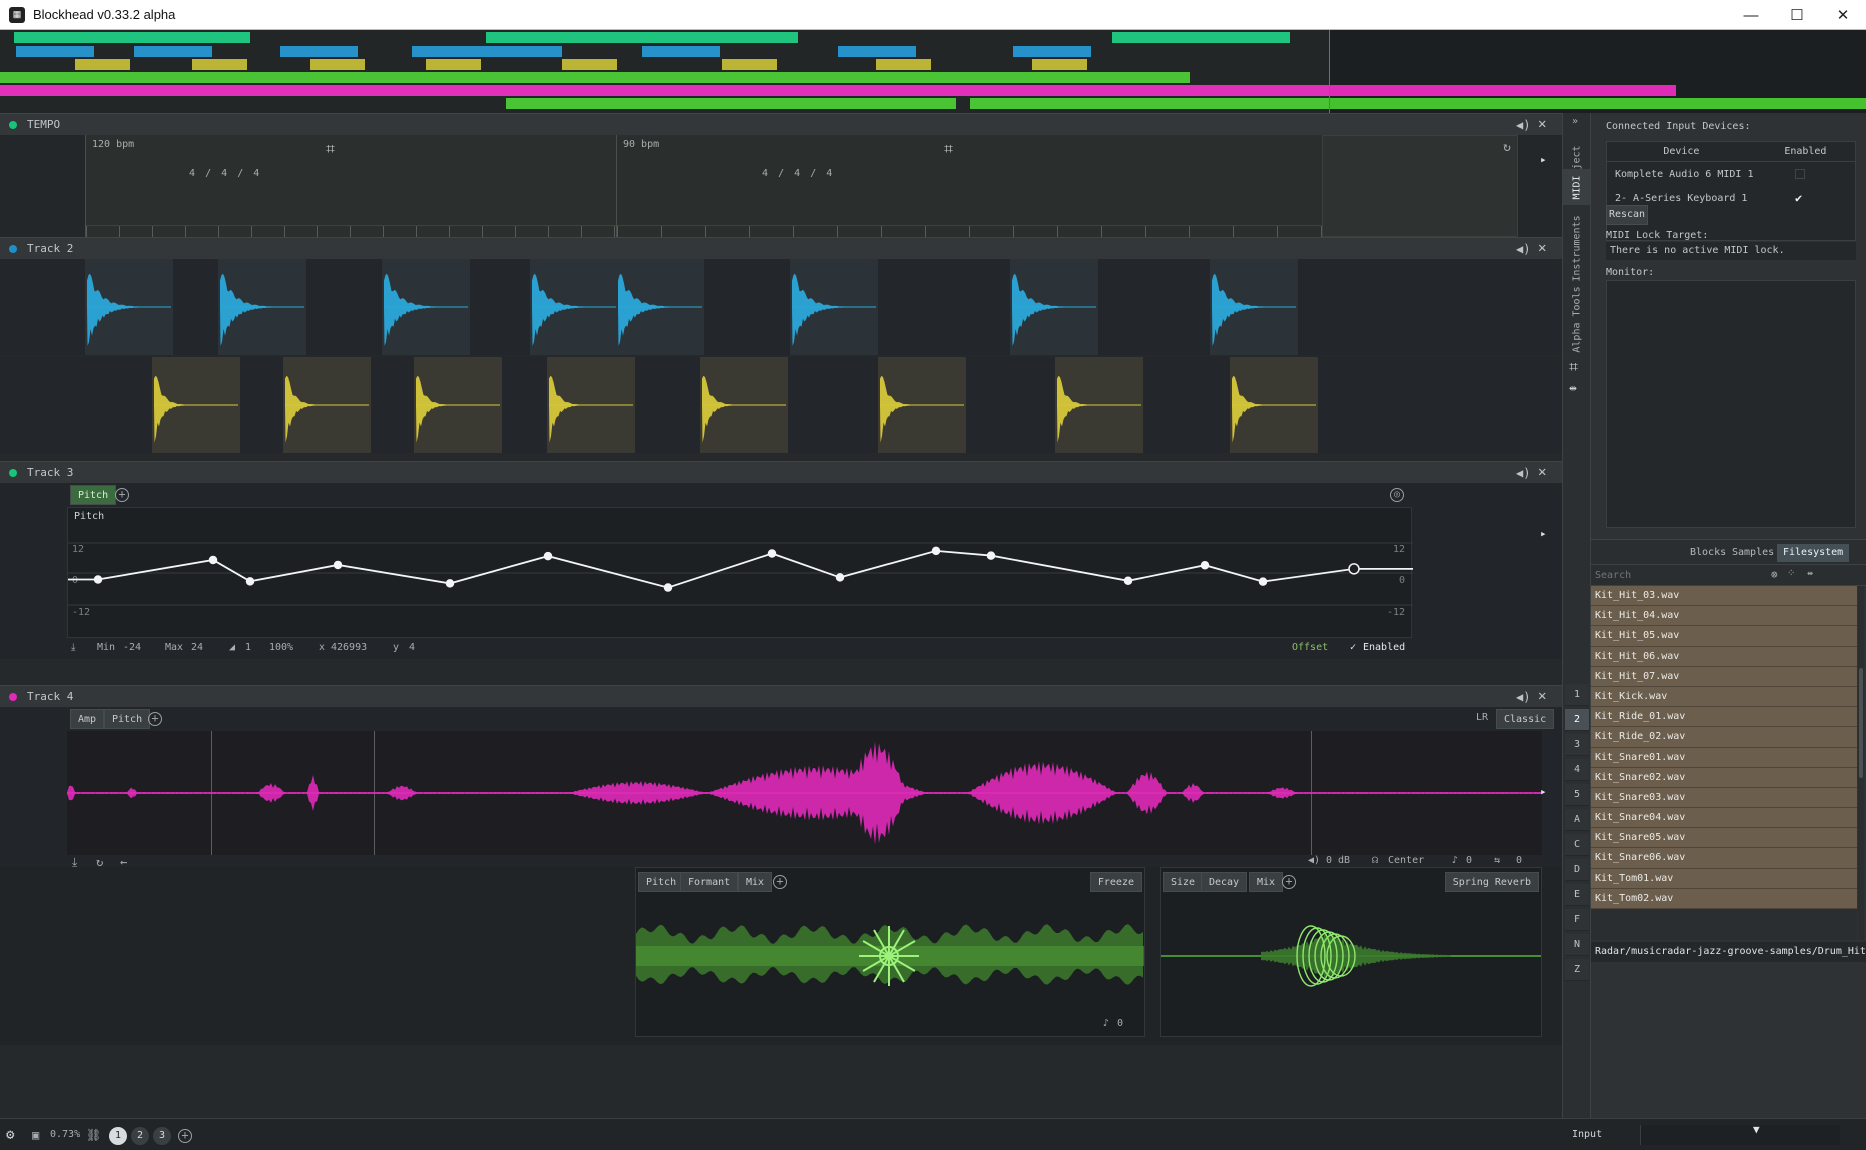 The height and width of the screenshot is (1150, 1866). What do you see at coordinates (1740, 1134) in the screenshot?
I see `input-meter: ▼` at bounding box center [1740, 1134].